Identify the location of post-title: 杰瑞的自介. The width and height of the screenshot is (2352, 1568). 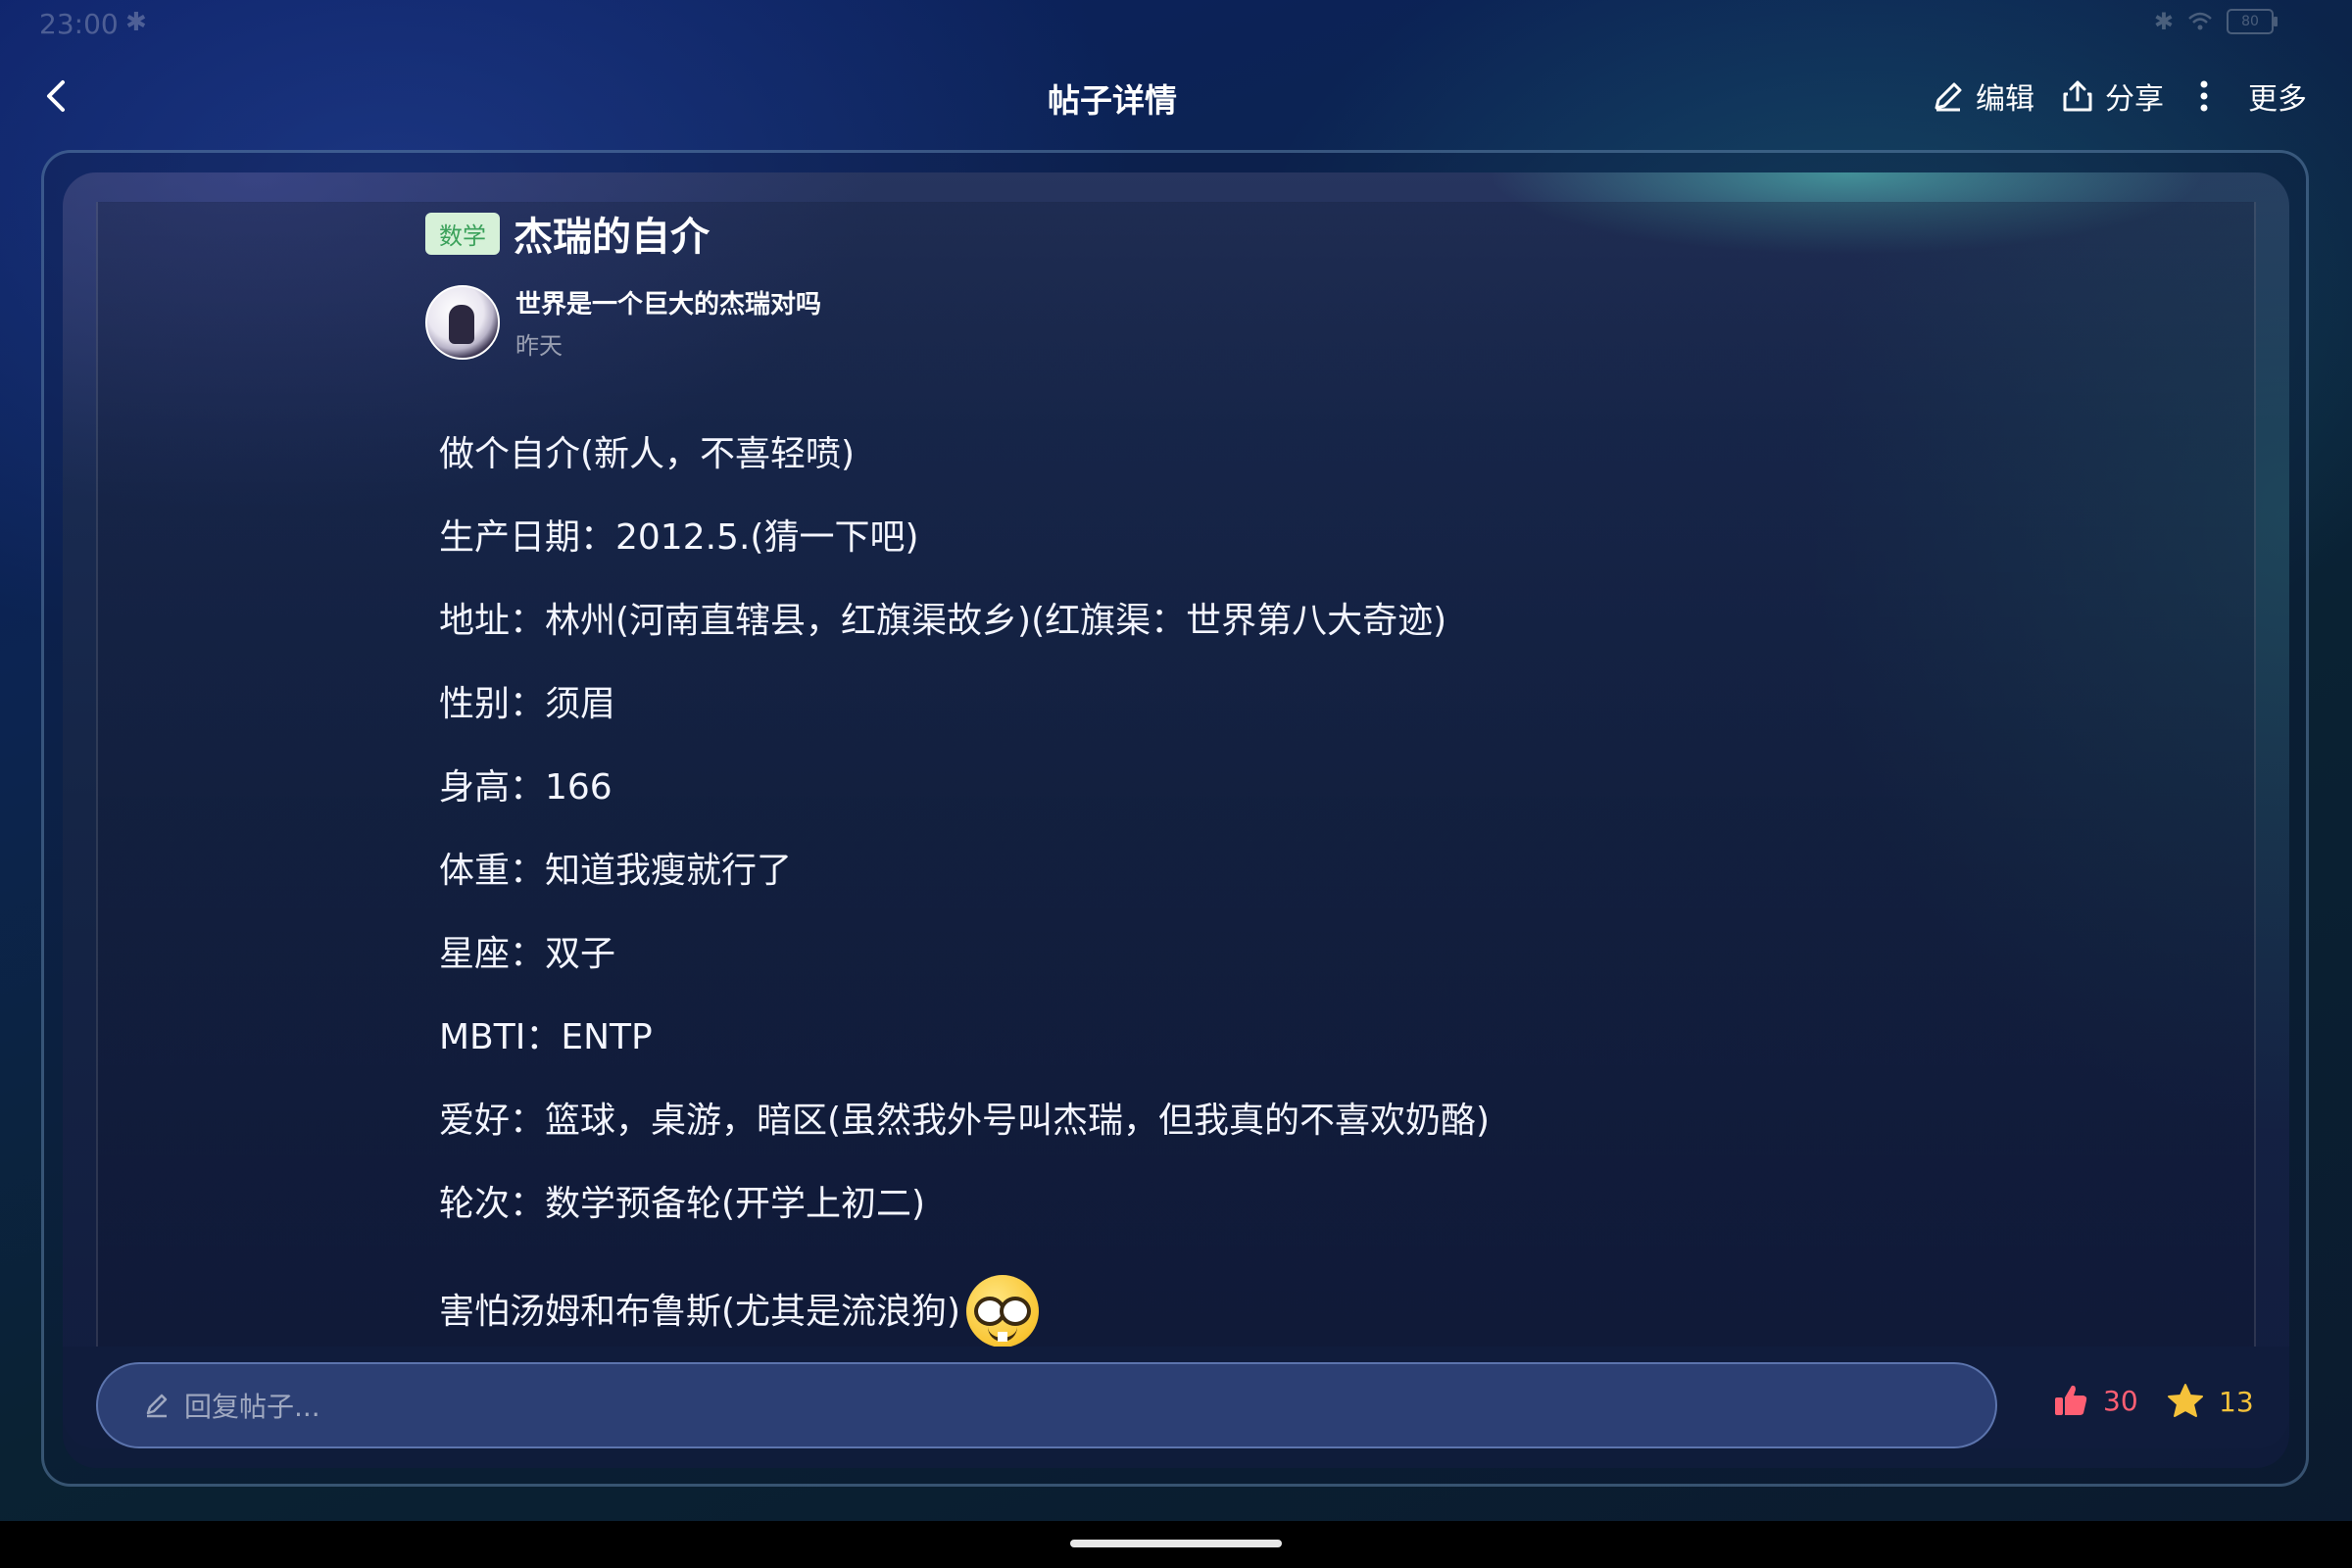
(612, 237).